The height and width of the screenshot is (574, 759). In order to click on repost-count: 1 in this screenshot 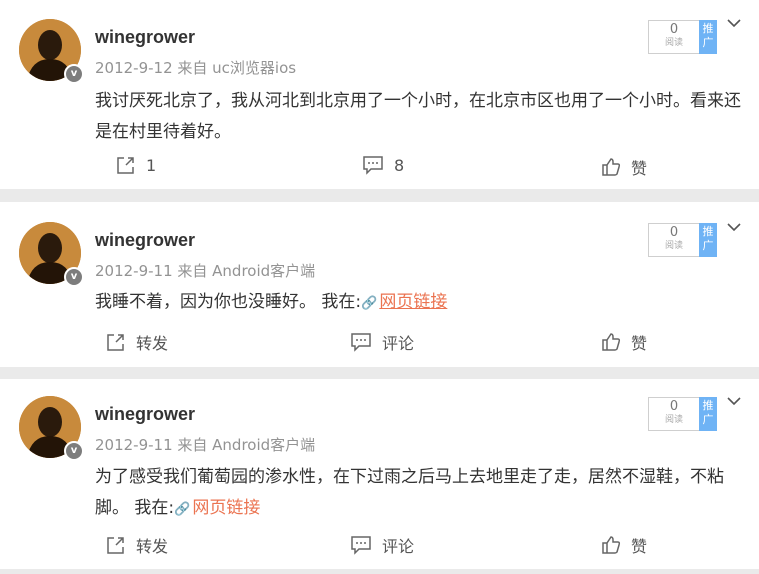, I will do `click(151, 165)`.